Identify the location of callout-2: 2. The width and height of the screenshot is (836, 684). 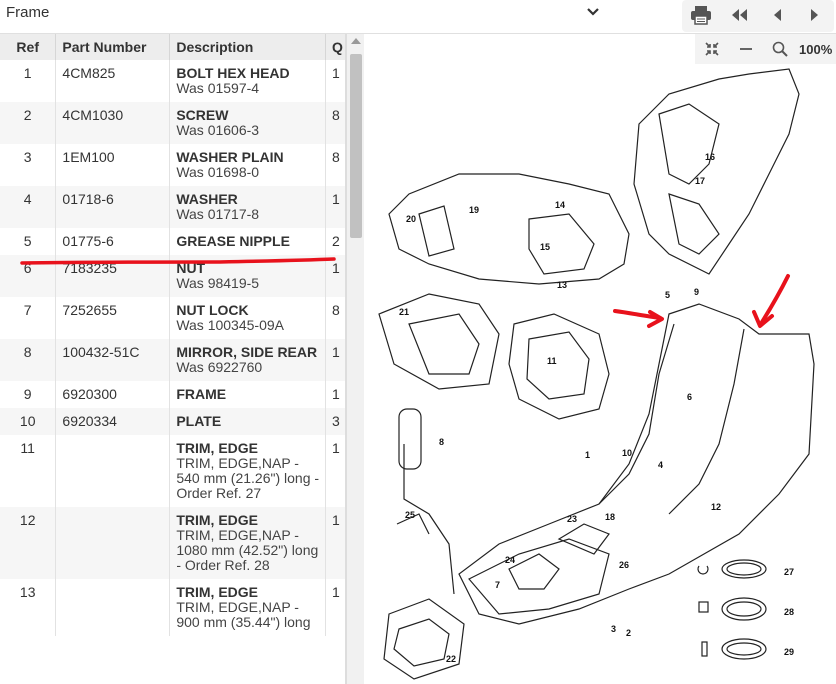
(628, 633).